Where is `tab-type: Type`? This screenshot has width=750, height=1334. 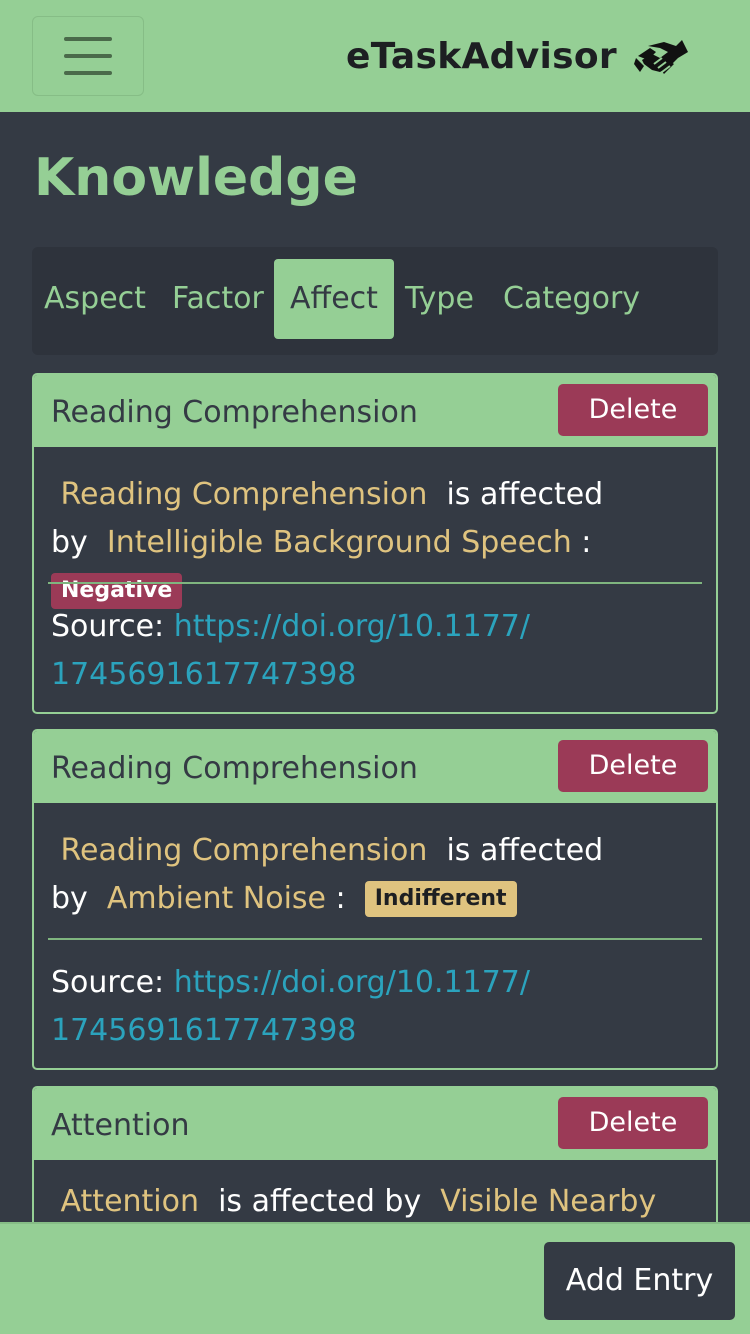
tab-type: Type is located at coordinates (439, 299).